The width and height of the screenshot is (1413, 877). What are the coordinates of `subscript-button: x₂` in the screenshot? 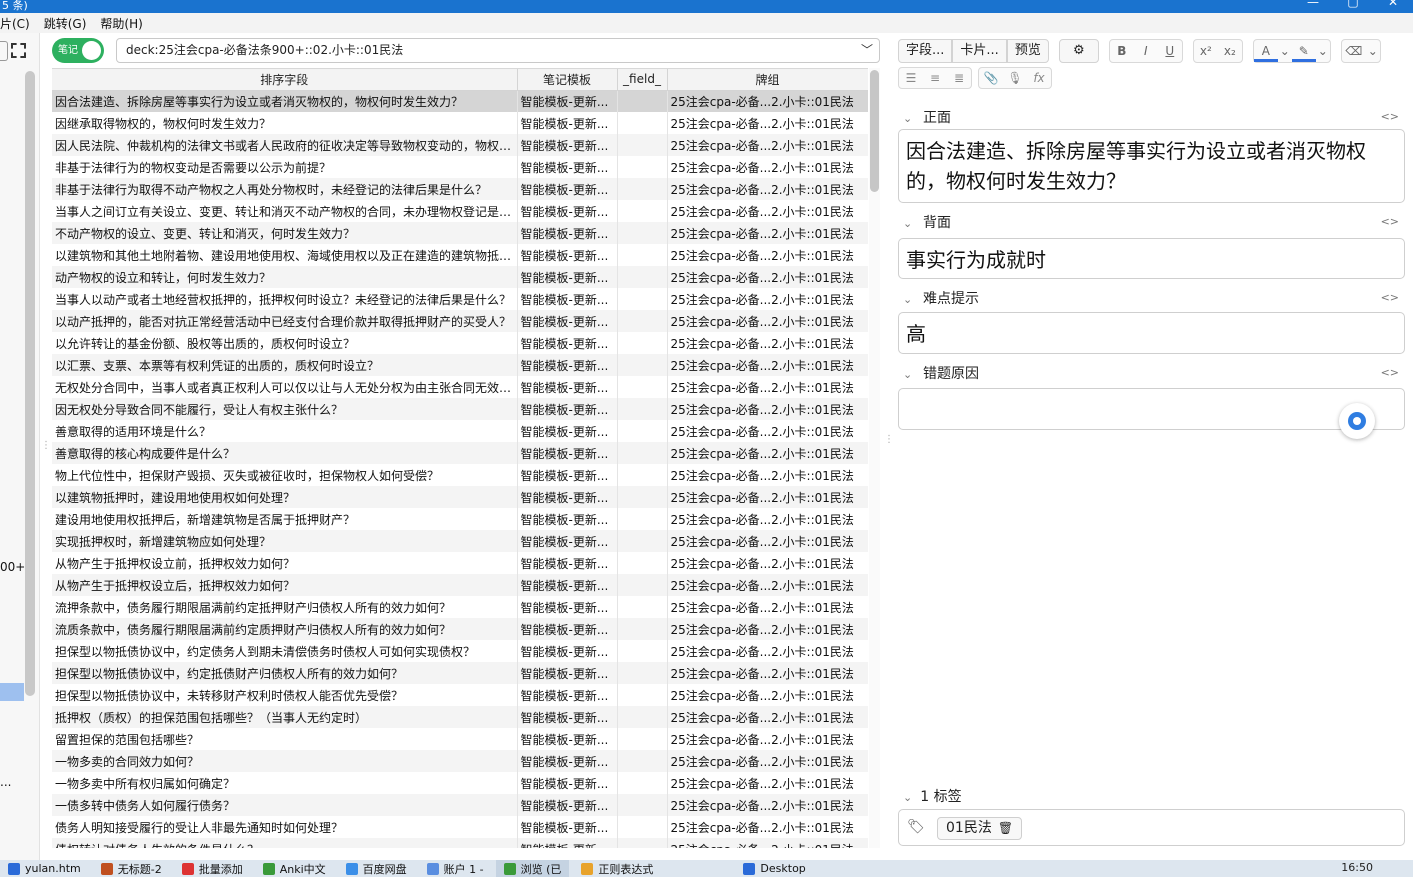 It's located at (1230, 51).